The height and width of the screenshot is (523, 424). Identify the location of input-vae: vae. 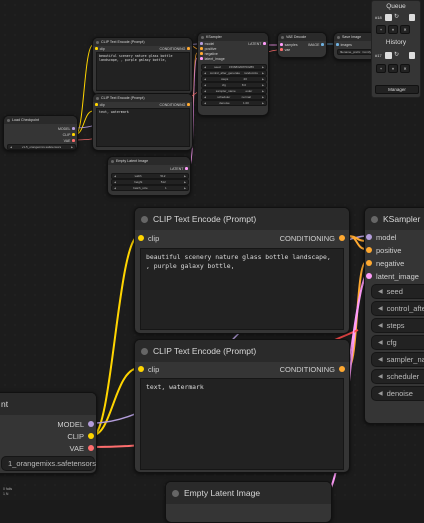
(285, 49).